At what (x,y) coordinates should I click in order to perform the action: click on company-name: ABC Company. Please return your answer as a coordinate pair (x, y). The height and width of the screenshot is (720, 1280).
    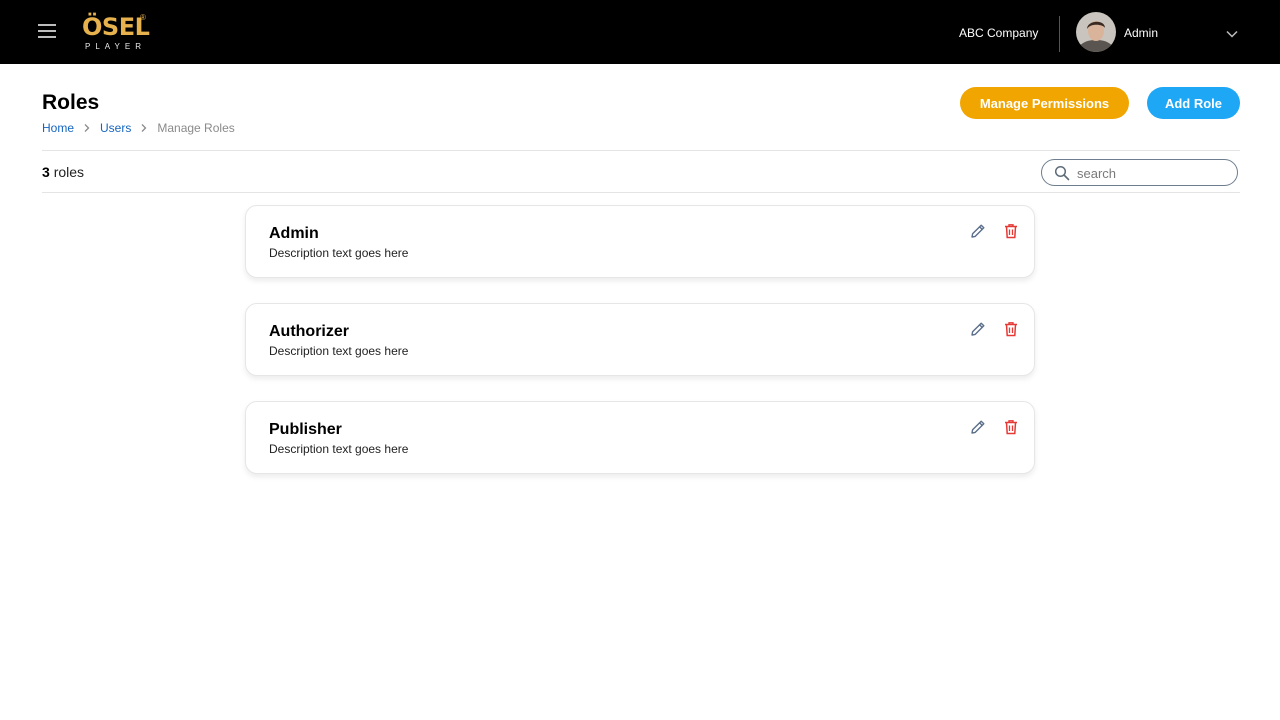
    Looking at the image, I should click on (999, 33).